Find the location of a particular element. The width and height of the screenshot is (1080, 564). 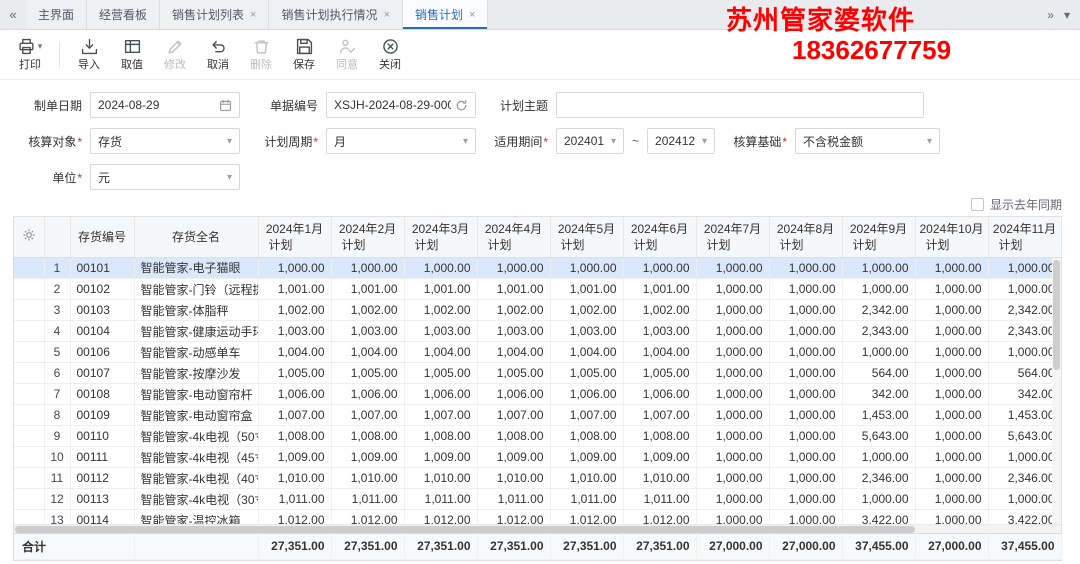

accounting-basis-select: 不含税金额 ▾ is located at coordinates (868, 141).